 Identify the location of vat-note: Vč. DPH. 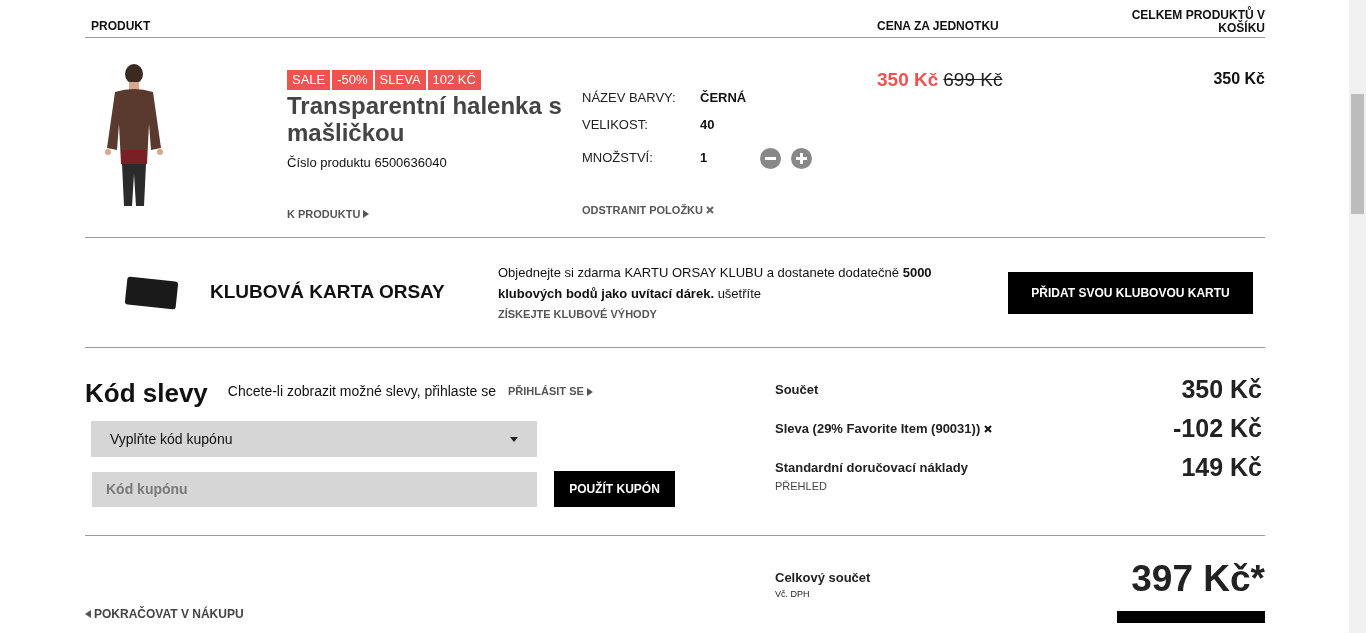
(793, 594).